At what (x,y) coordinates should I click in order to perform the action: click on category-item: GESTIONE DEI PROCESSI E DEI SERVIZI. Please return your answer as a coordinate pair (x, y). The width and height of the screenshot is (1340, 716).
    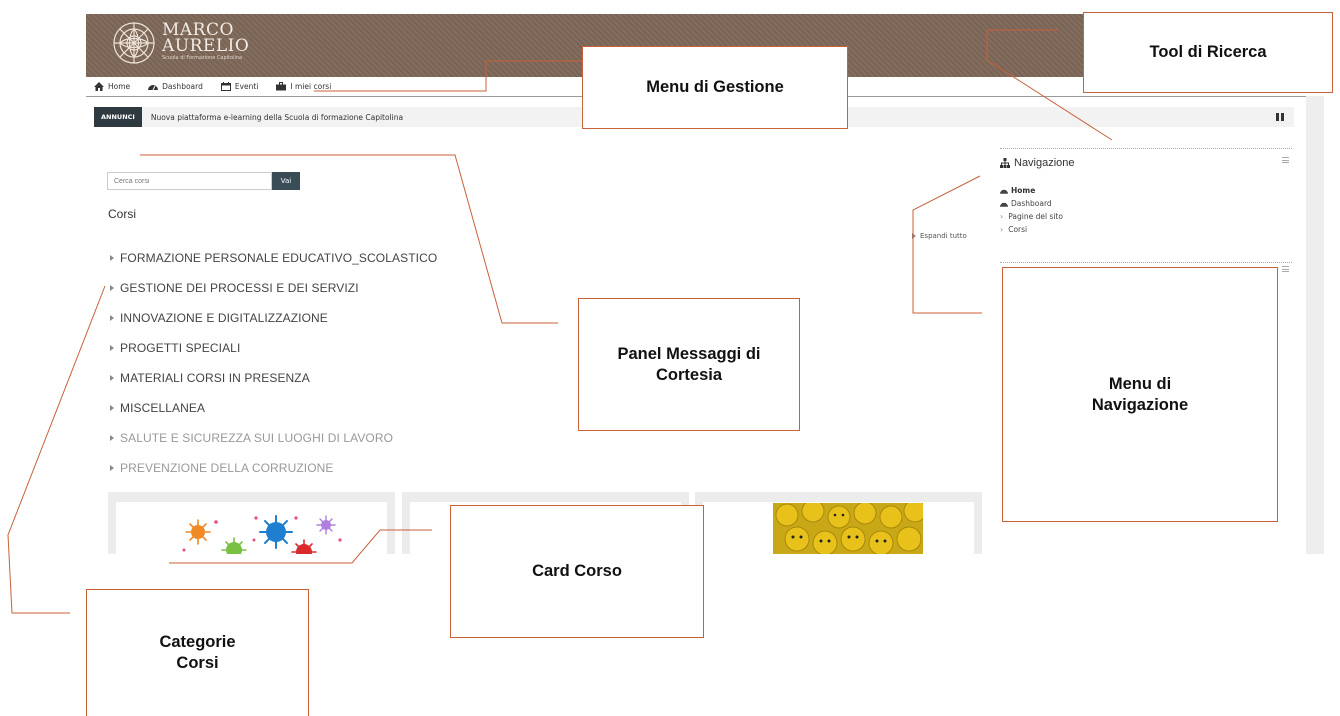
    Looking at the image, I should click on (320, 288).